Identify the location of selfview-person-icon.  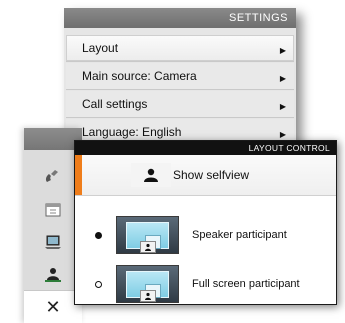
(53, 275).